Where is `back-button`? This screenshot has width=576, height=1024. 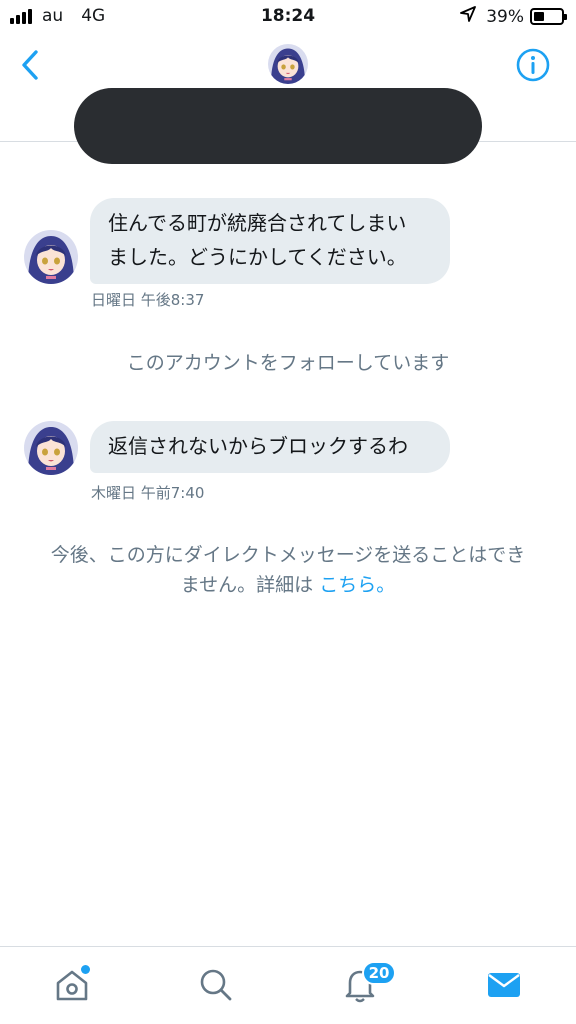 back-button is located at coordinates (31, 65).